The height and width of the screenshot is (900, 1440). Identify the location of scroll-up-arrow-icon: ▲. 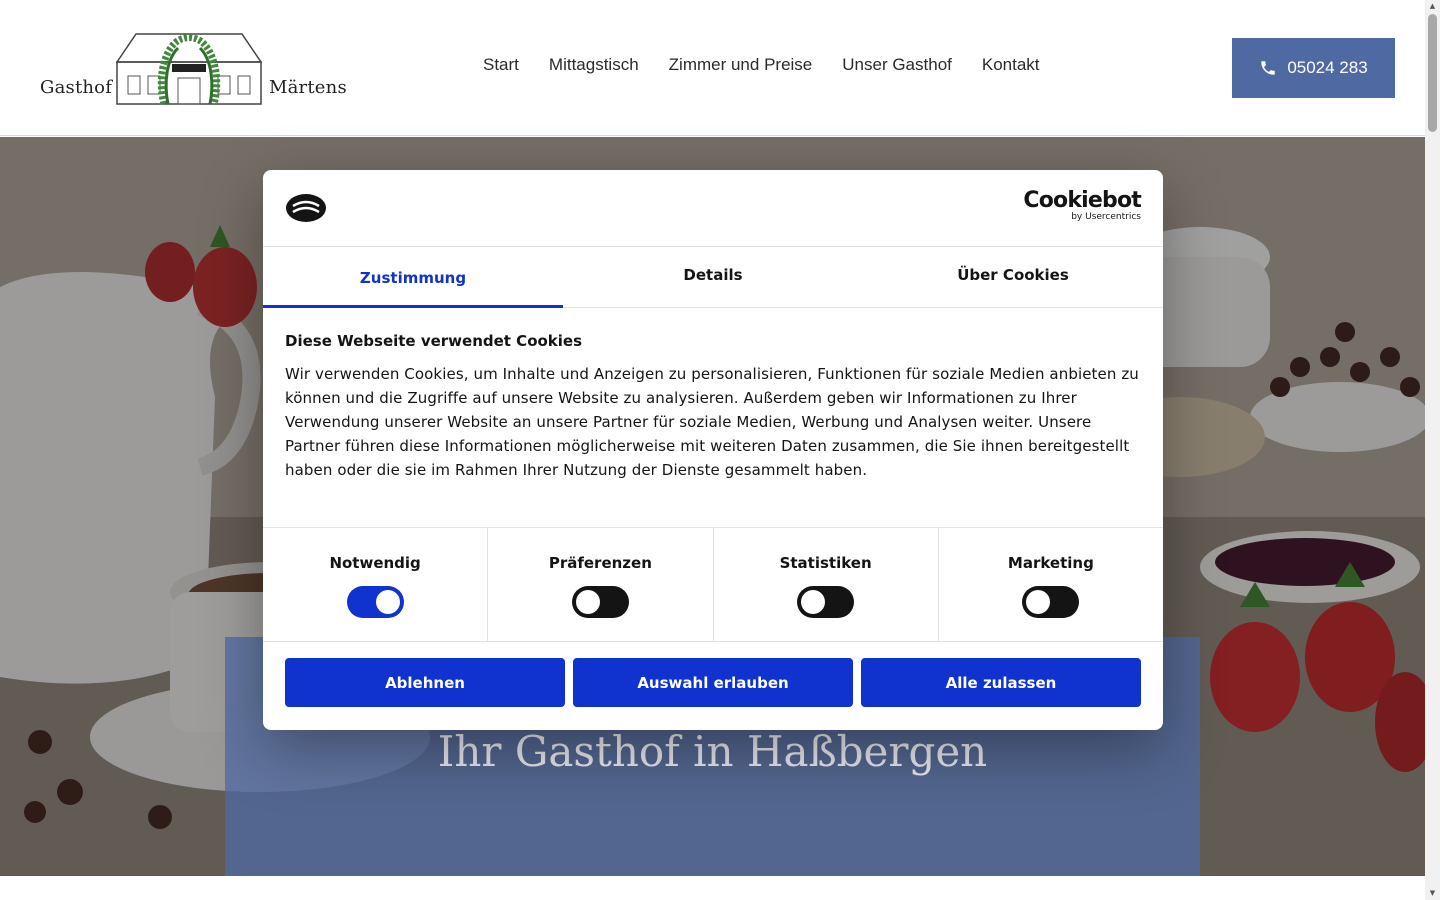
(1432, 6).